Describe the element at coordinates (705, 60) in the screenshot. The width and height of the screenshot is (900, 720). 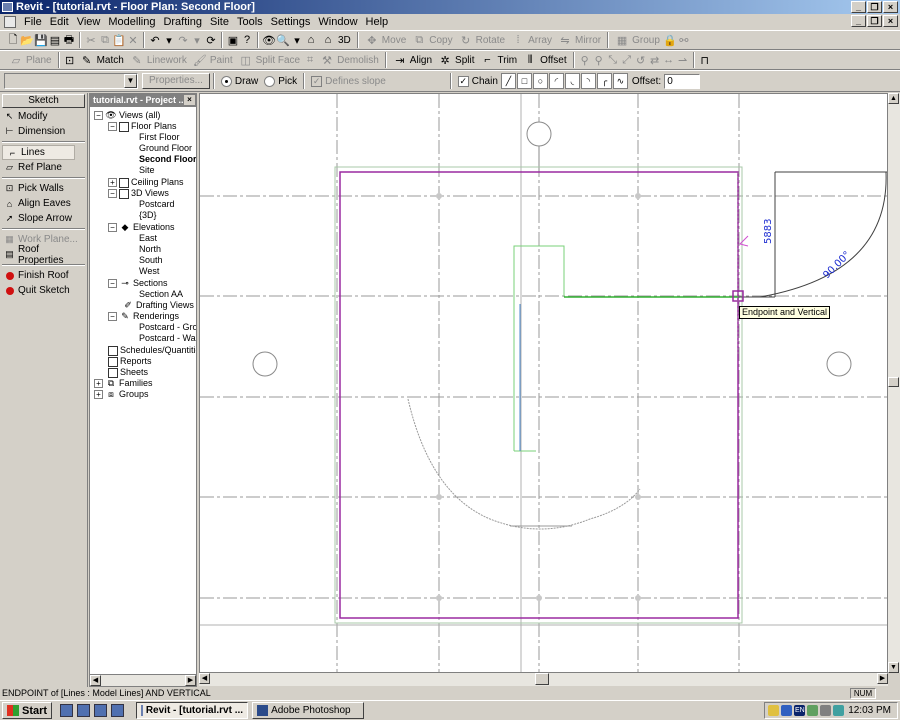
I see `wall-joins-icon: ⊓` at that location.